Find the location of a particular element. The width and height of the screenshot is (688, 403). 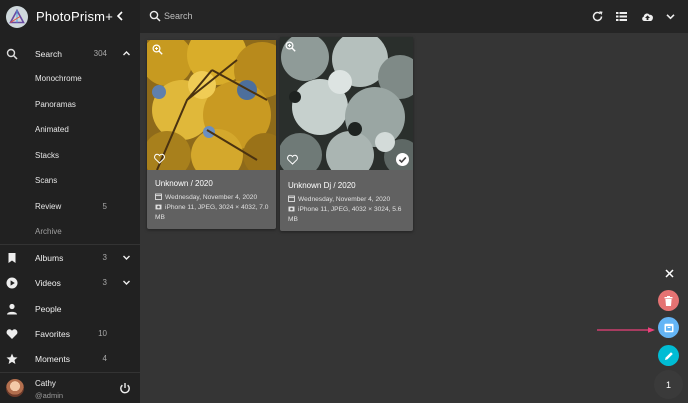

selection-count: 1 is located at coordinates (668, 384).